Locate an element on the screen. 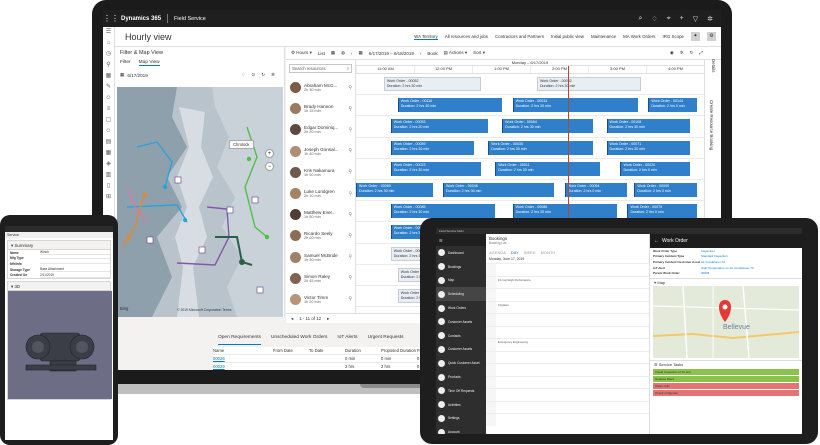  resource-row: Brady Hannon 1h 15 min ⚲ is located at coordinates (320, 108).